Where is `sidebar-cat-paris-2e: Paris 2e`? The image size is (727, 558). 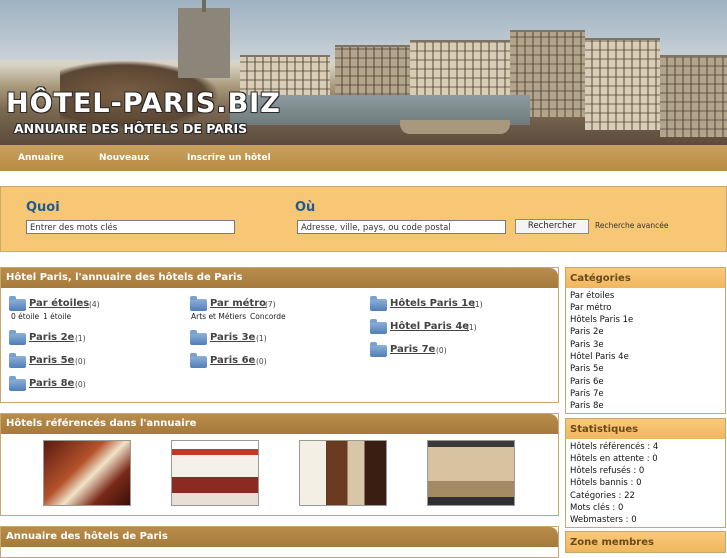
sidebar-cat-paris-2e: Paris 2e is located at coordinates (587, 332).